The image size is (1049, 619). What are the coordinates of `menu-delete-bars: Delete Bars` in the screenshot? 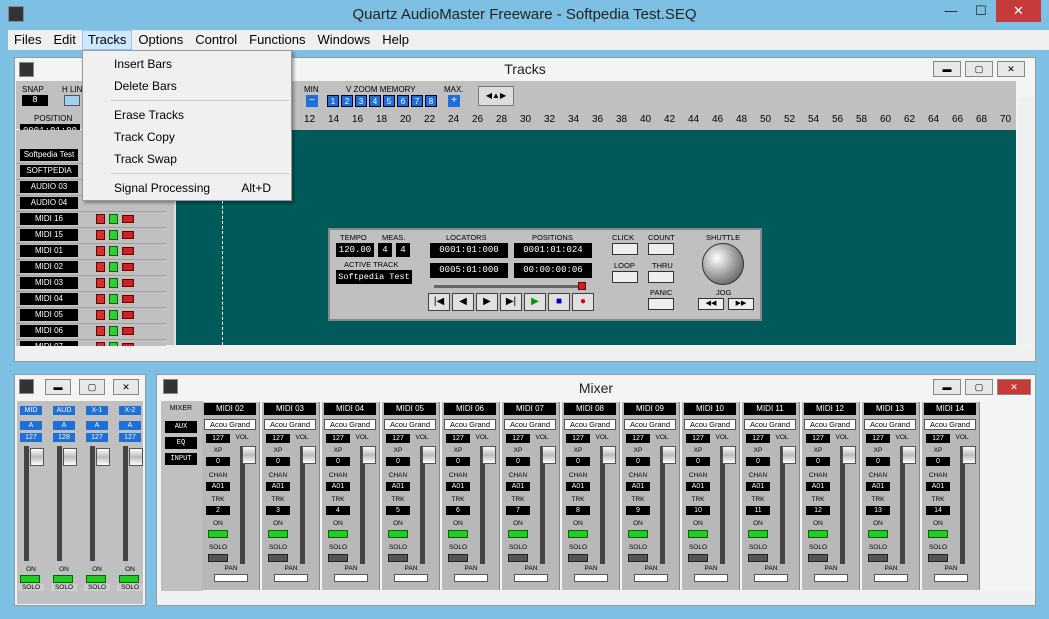 It's located at (187, 86).